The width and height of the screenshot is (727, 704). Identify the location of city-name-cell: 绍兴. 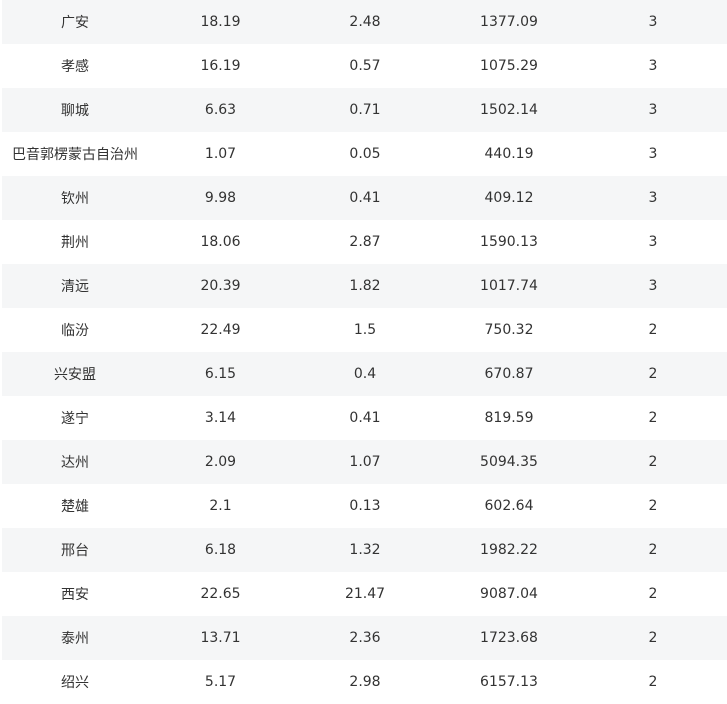
(75, 683).